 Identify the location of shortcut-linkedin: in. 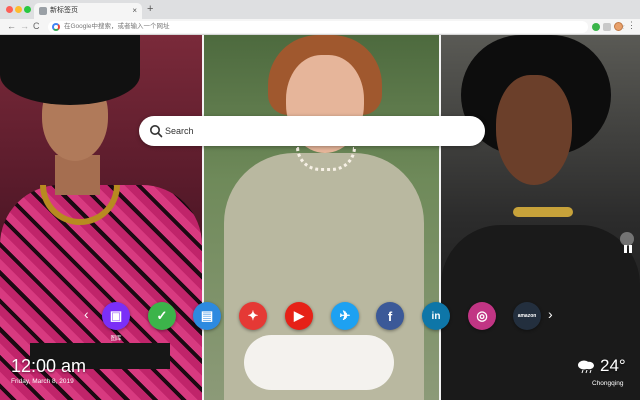
(436, 316).